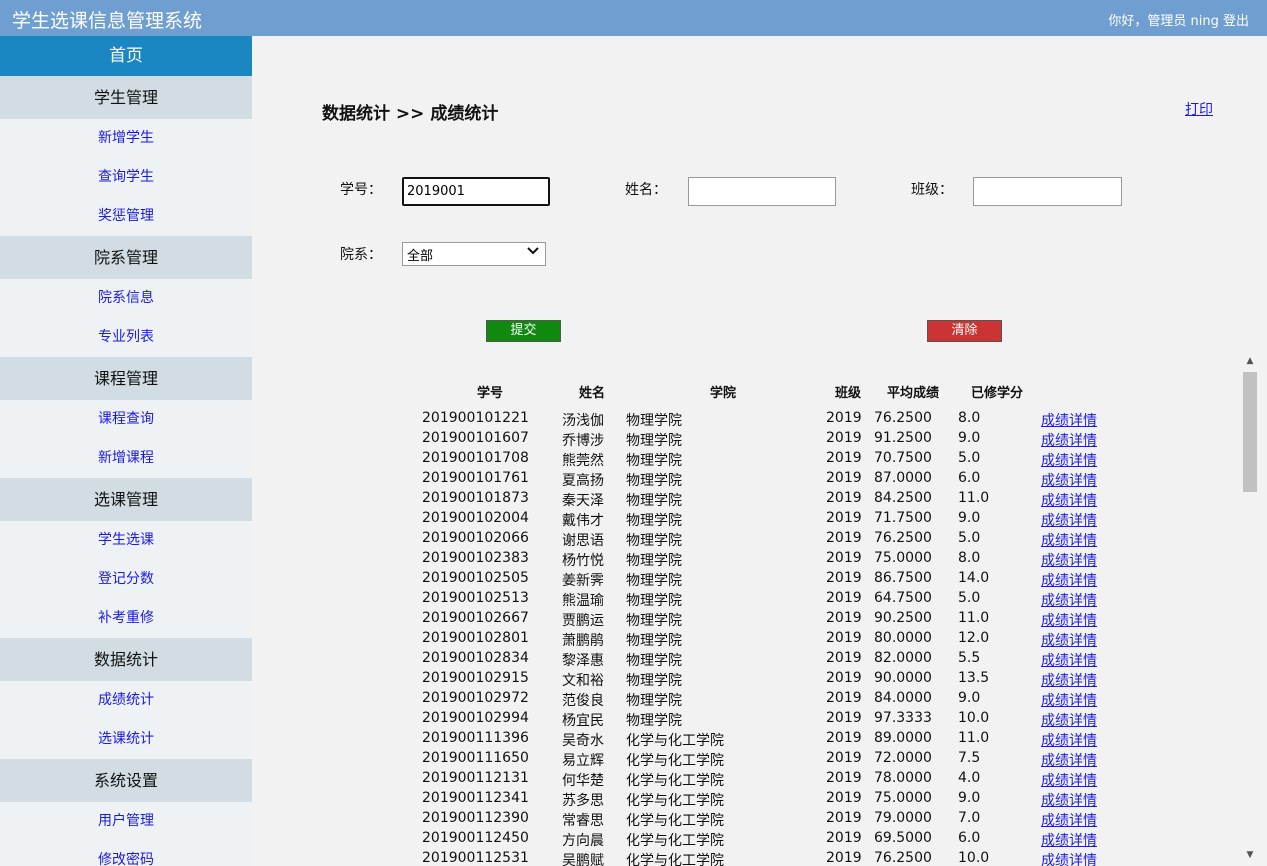 This screenshot has width=1267, height=866. Describe the element at coordinates (126, 618) in the screenshot. I see `sidebar-item-retake: 补考重修` at that location.